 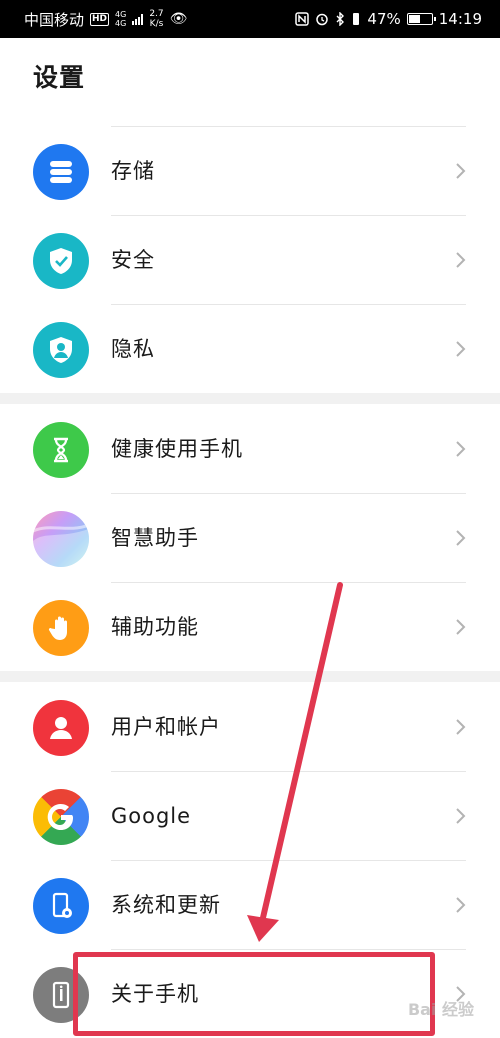 What do you see at coordinates (61, 628) in the screenshot?
I see `hand-icon` at bounding box center [61, 628].